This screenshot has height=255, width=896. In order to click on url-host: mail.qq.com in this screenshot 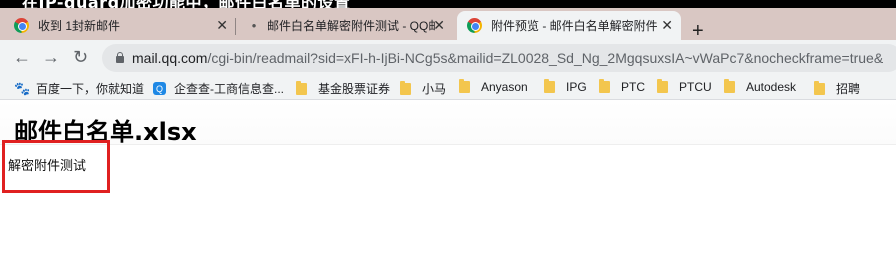, I will do `click(170, 58)`.